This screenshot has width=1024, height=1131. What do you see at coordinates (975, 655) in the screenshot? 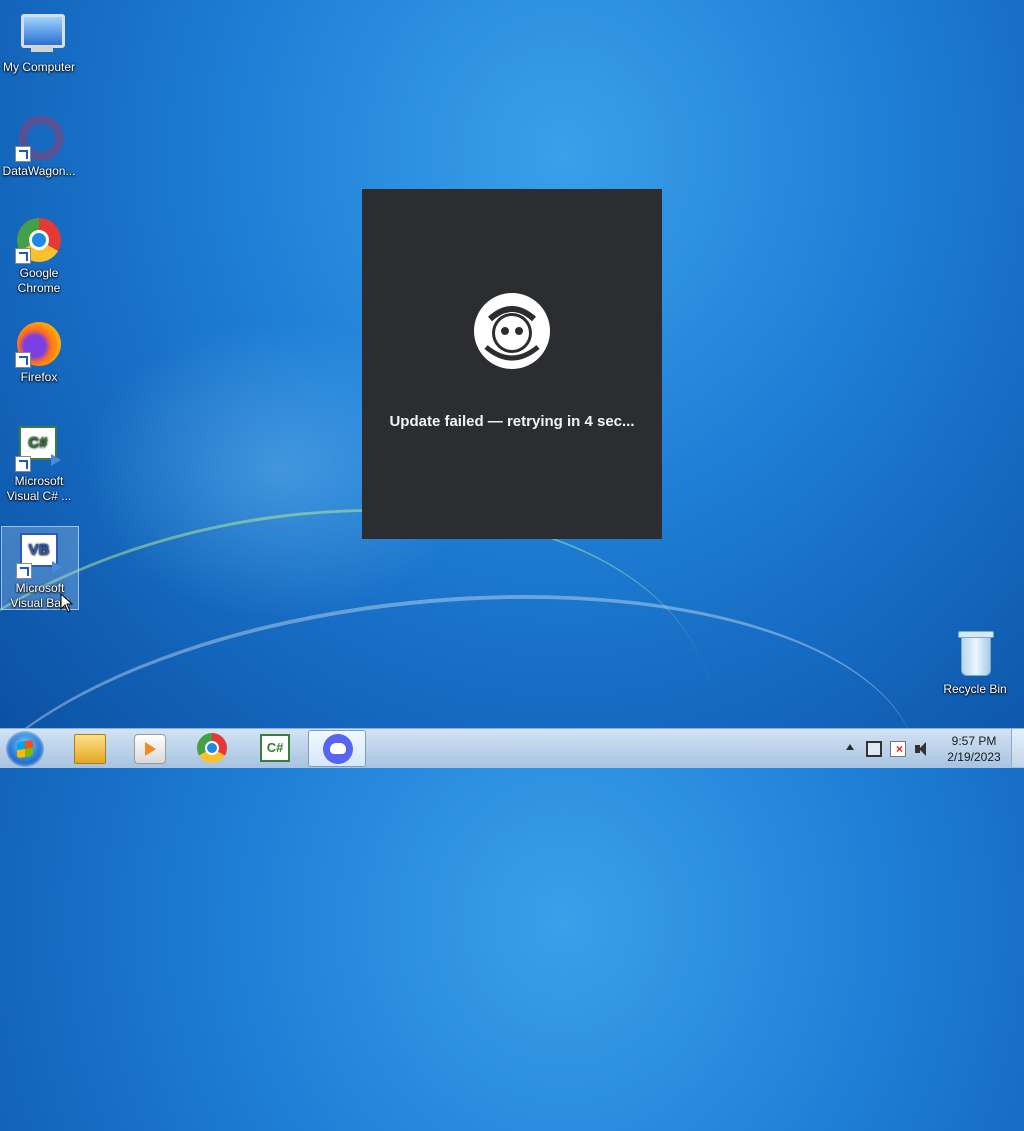
I see `recycle-bin-icon` at bounding box center [975, 655].